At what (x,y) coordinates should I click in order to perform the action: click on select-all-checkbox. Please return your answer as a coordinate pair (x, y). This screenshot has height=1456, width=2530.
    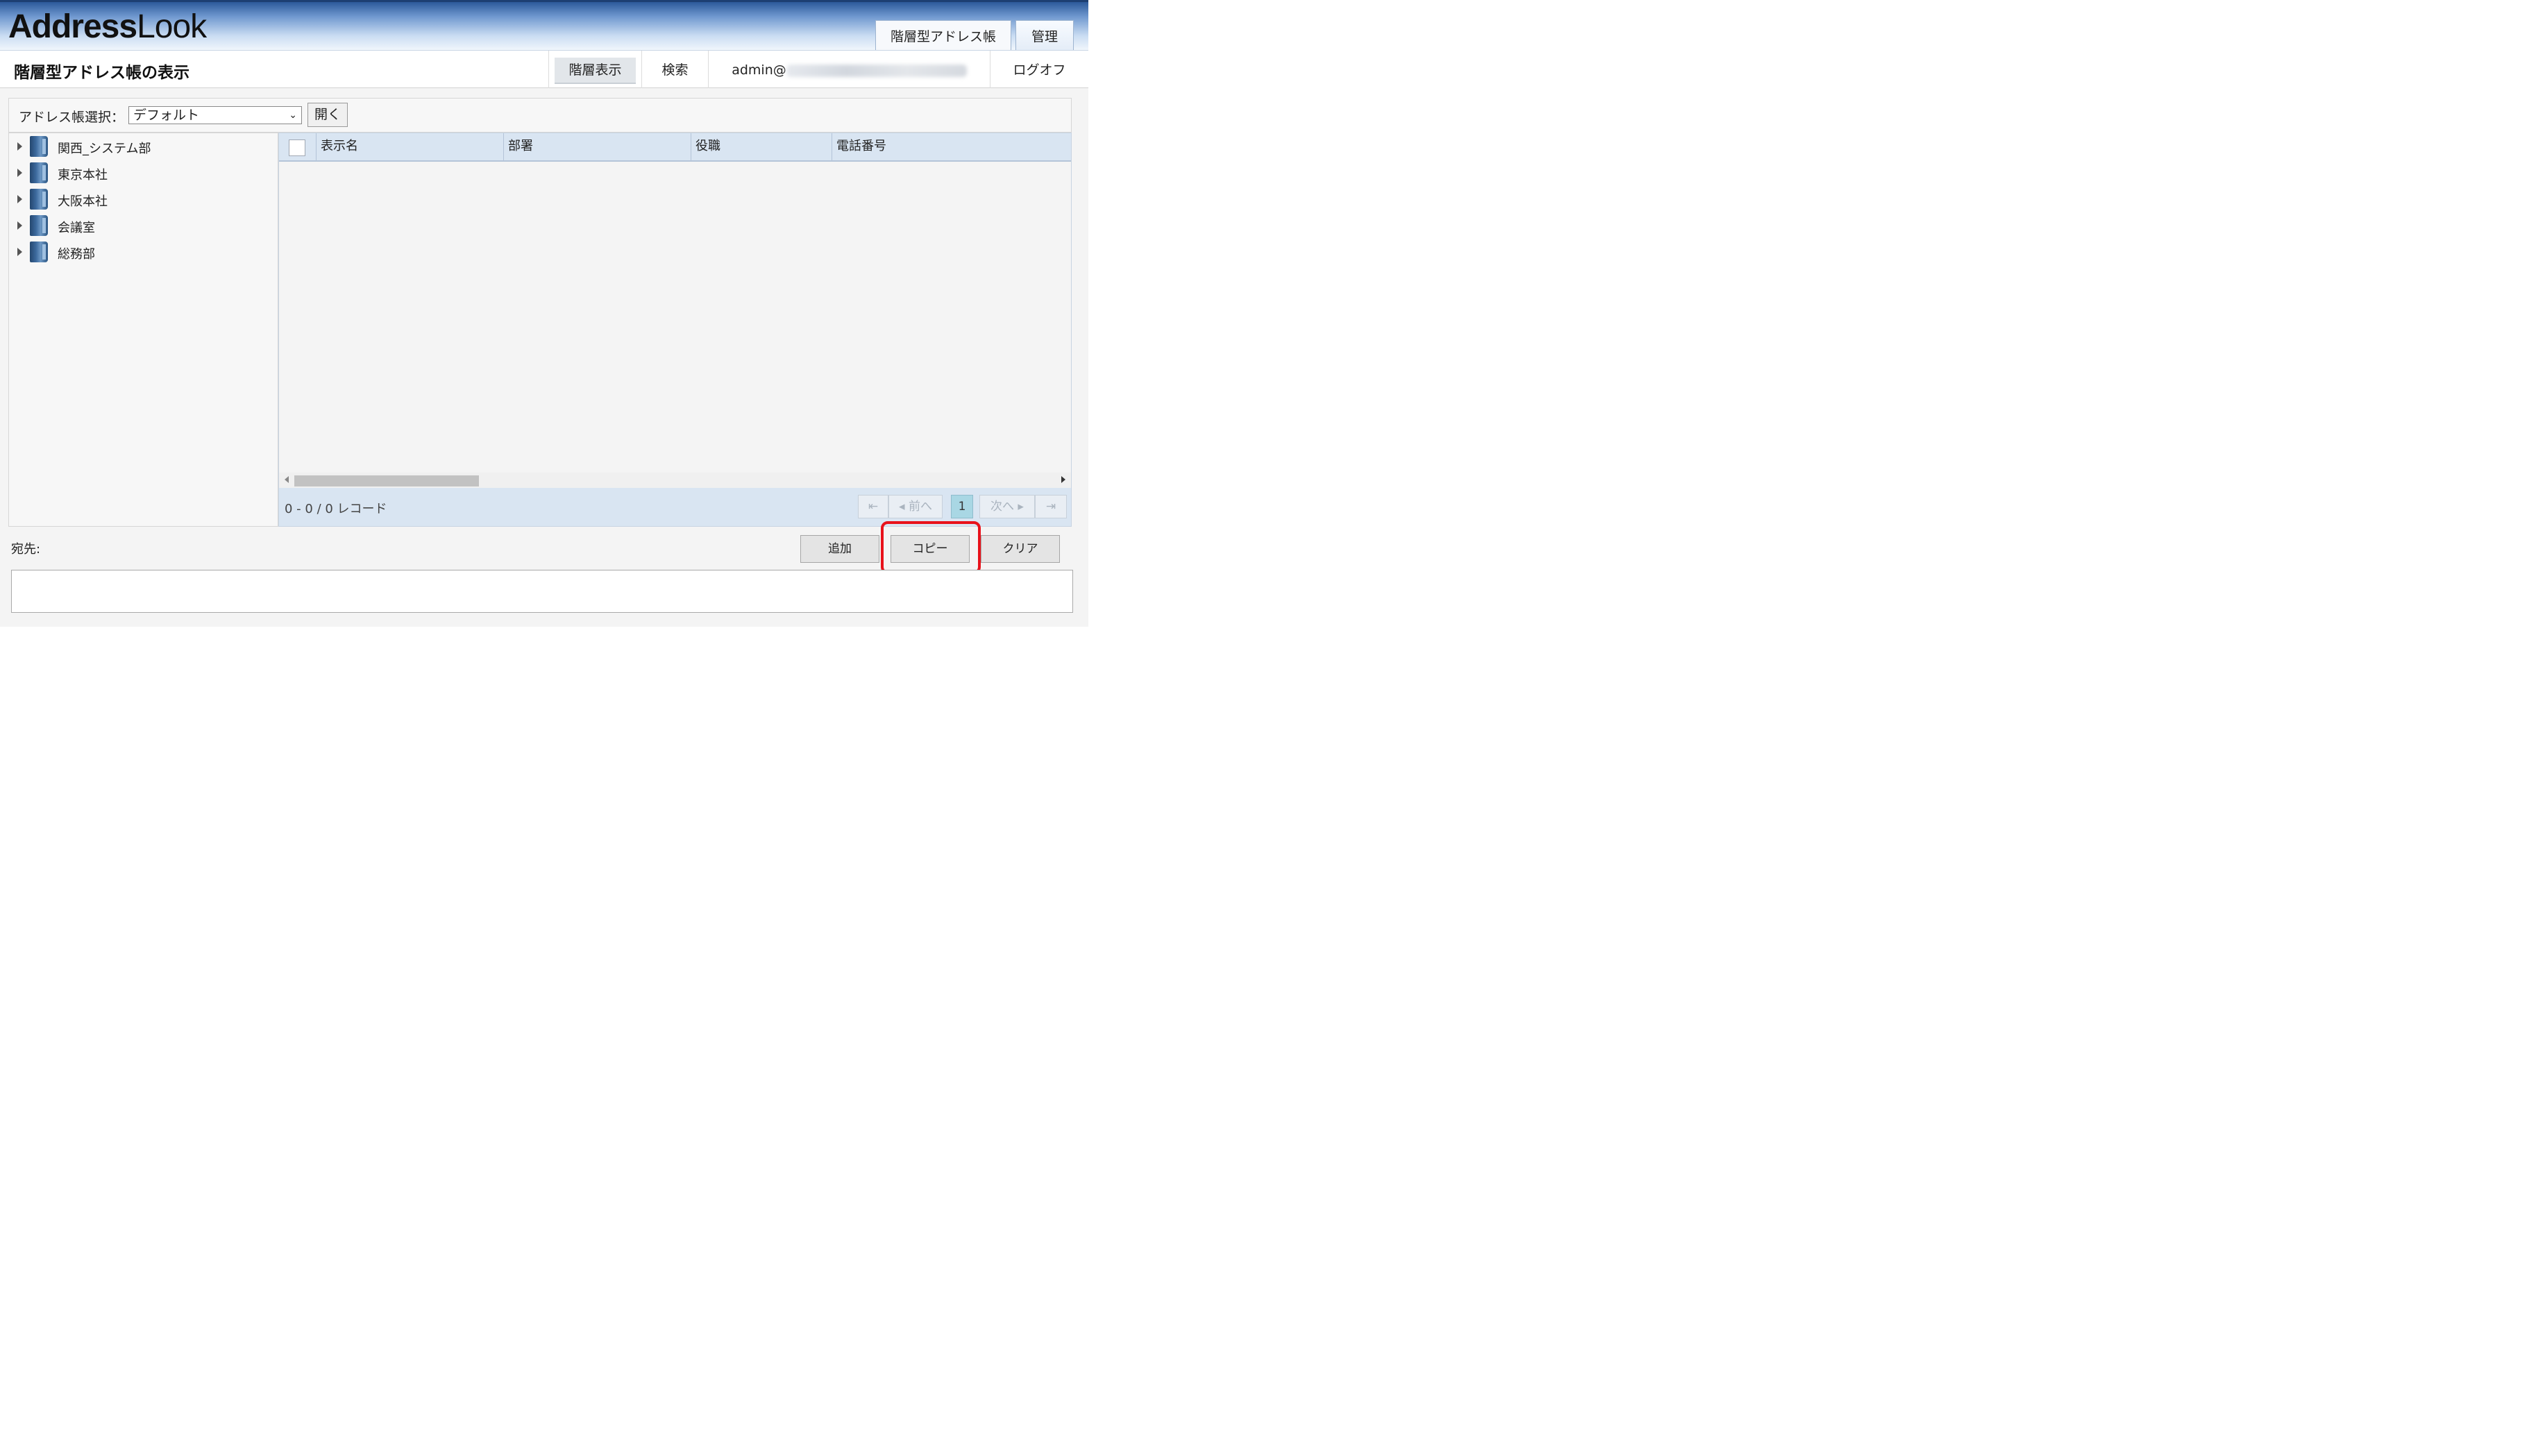
    Looking at the image, I should click on (297, 147).